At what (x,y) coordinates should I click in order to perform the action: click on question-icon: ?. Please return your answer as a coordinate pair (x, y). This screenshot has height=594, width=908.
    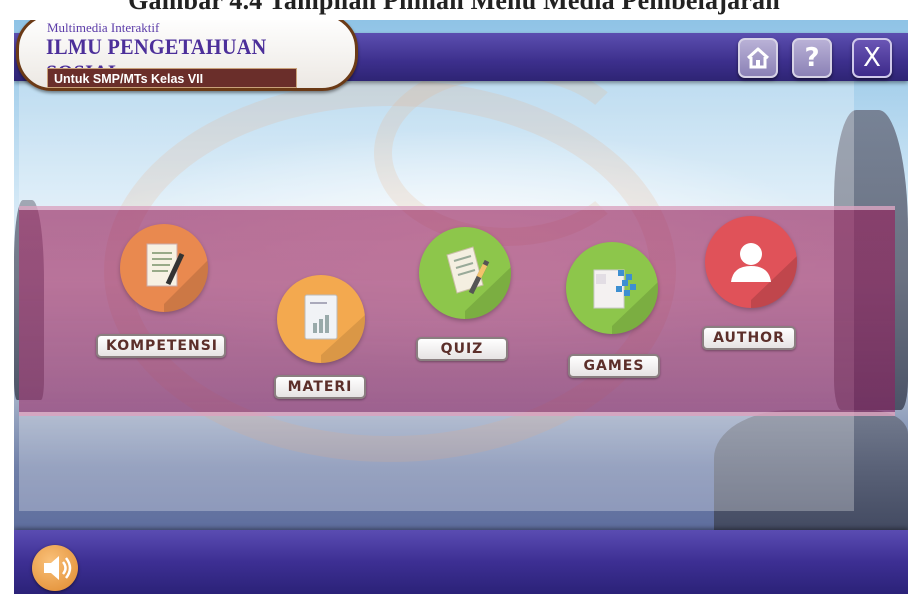
    Looking at the image, I should click on (812, 58).